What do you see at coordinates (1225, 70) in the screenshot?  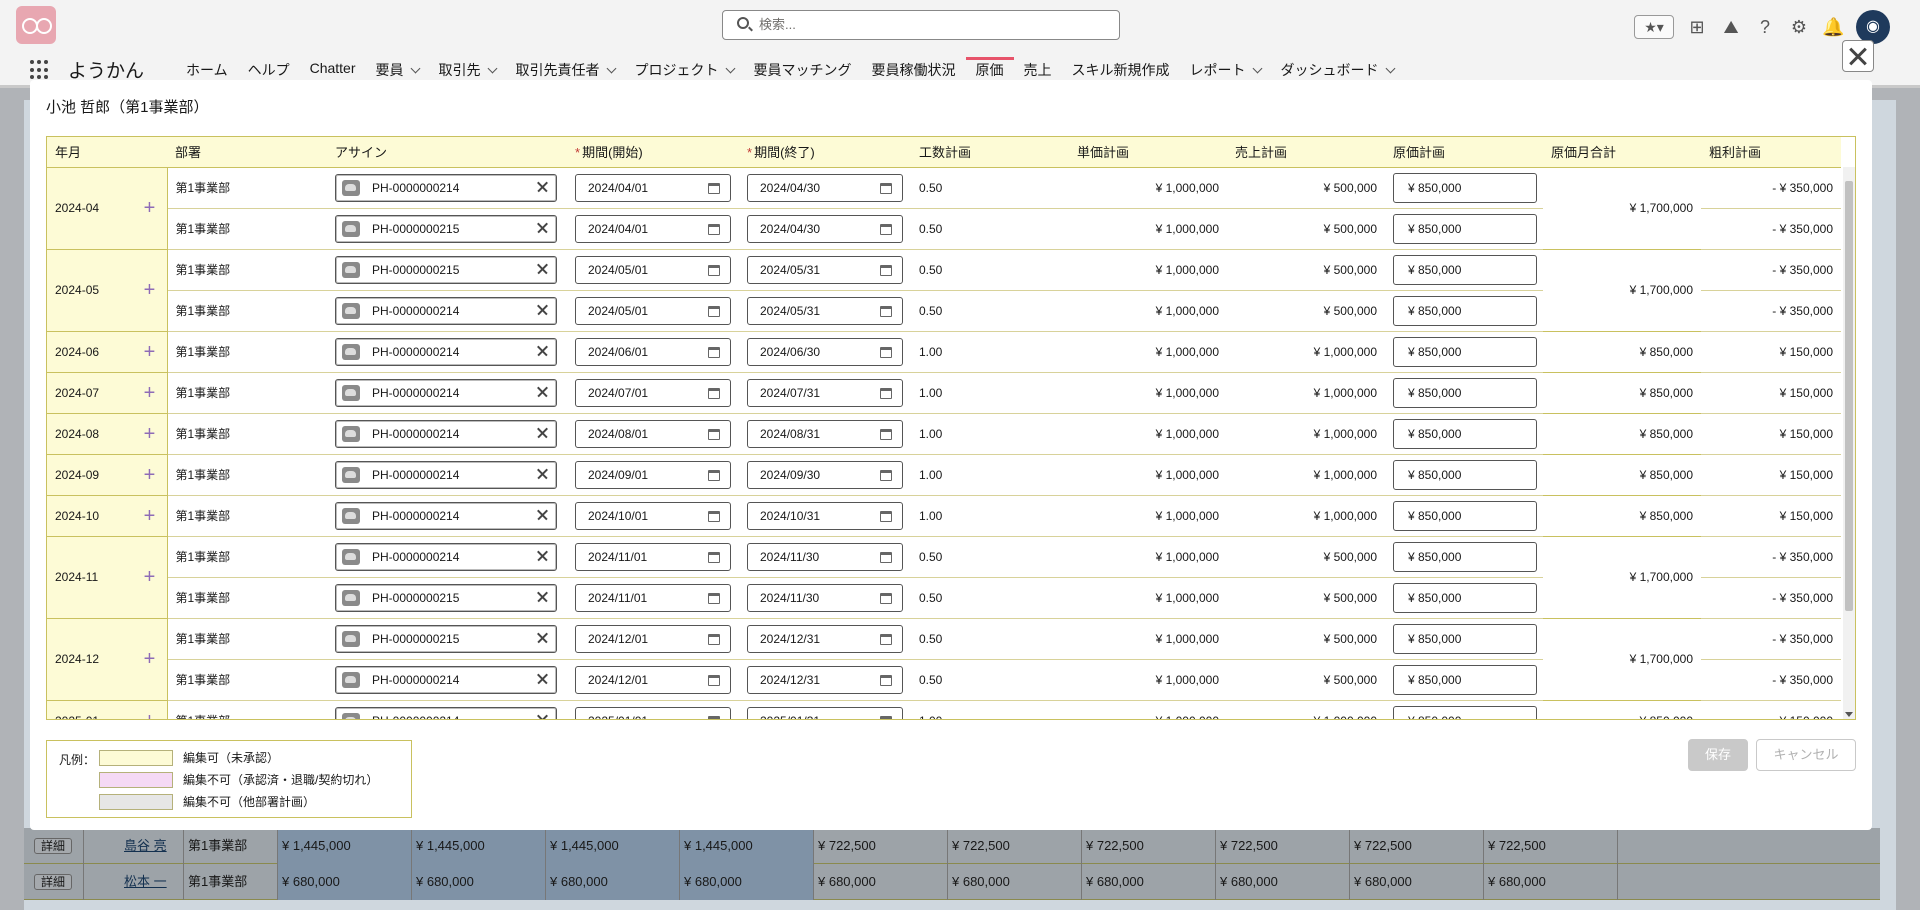 I see `nav-item: レポート` at bounding box center [1225, 70].